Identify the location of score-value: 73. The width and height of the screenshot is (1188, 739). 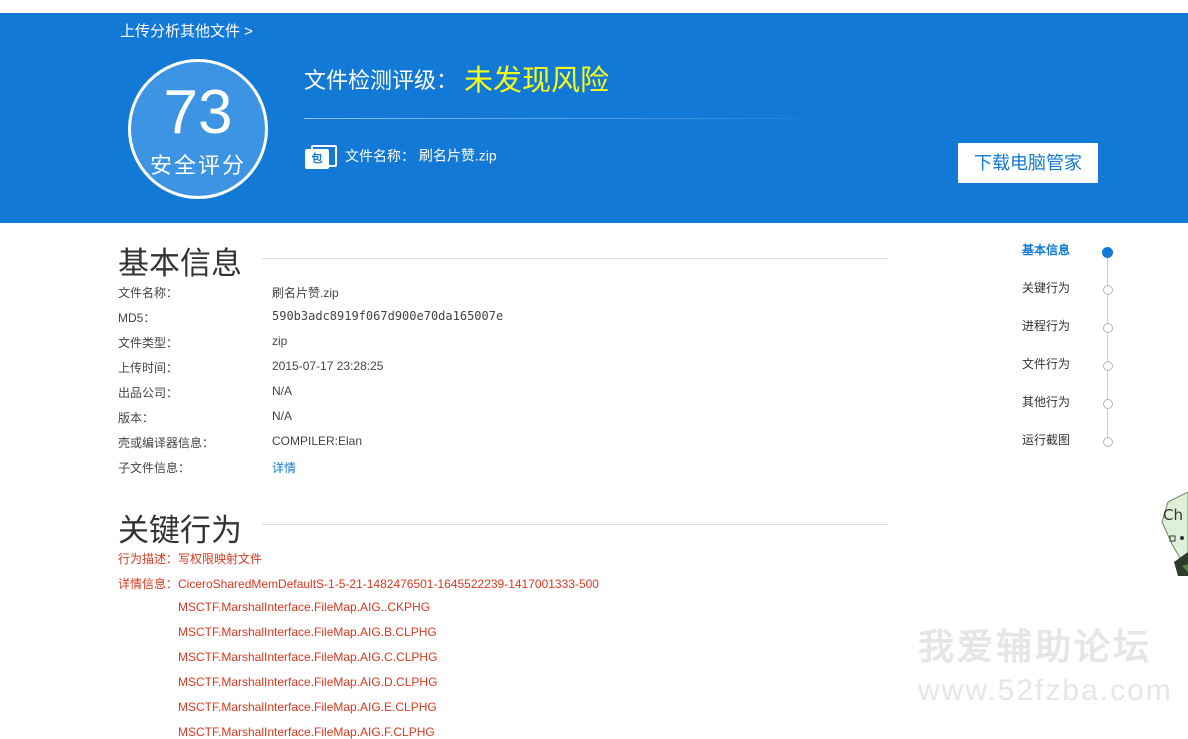
(198, 112).